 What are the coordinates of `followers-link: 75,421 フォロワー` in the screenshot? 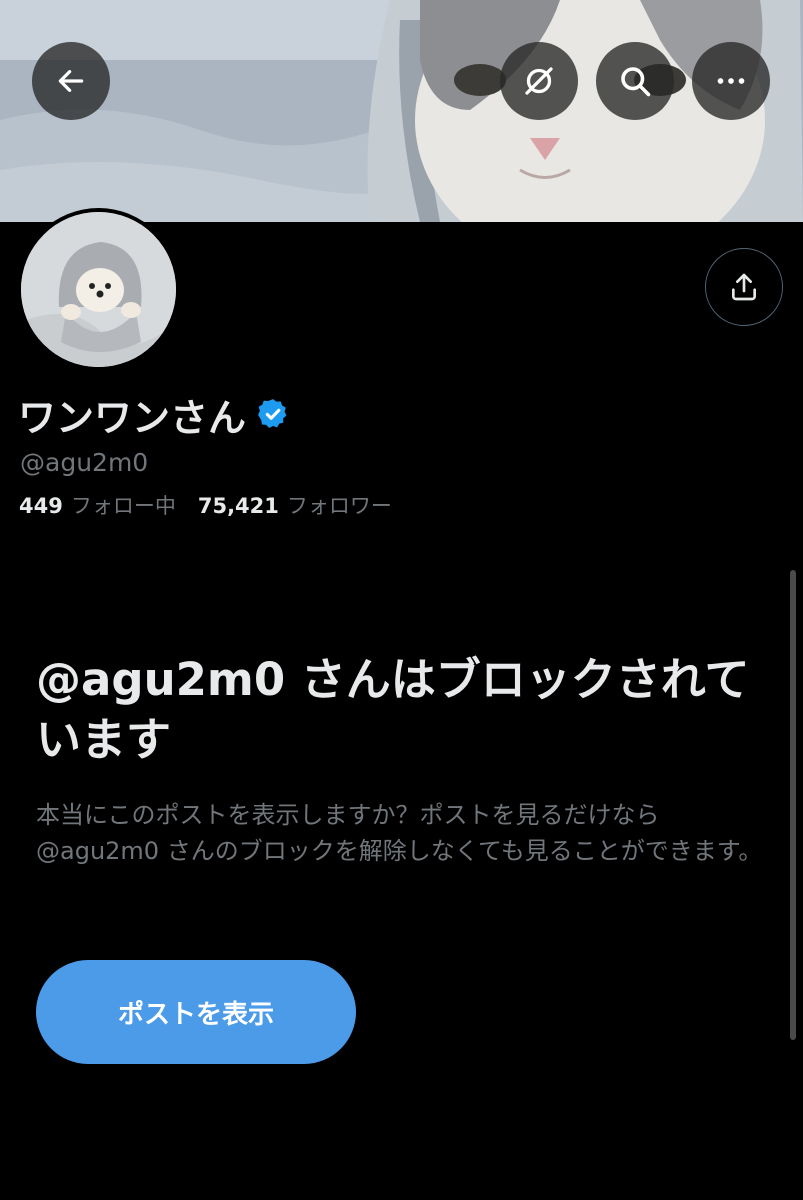 It's located at (295, 505).